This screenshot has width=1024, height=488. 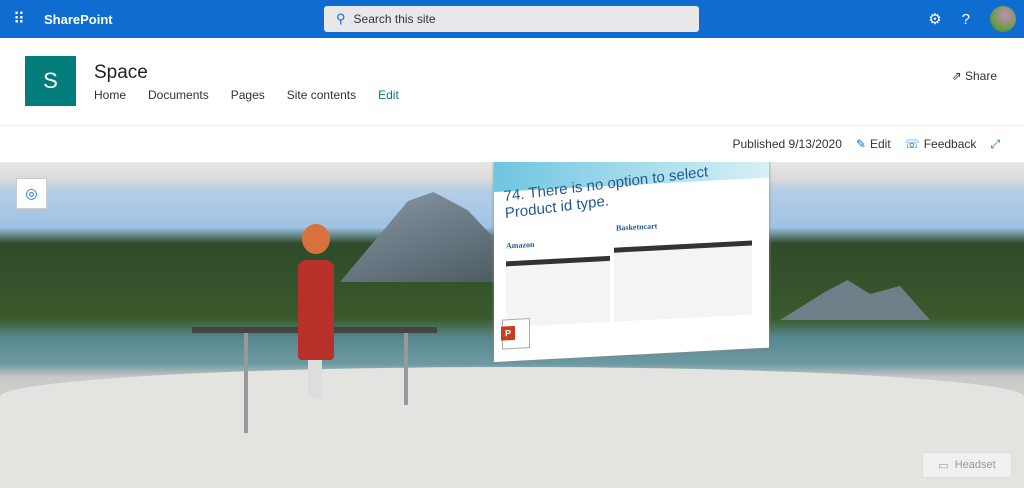 I want to click on nav-pages: Pages, so click(x=248, y=95).